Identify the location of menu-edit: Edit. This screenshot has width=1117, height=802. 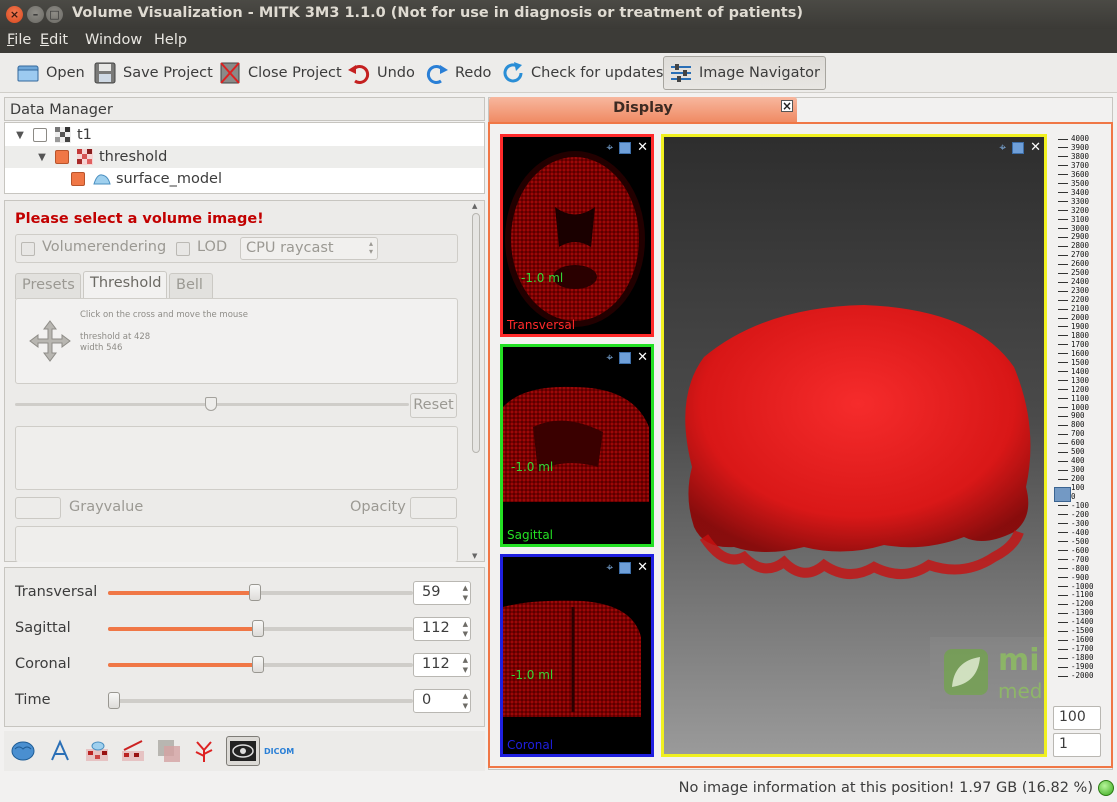
(54, 40).